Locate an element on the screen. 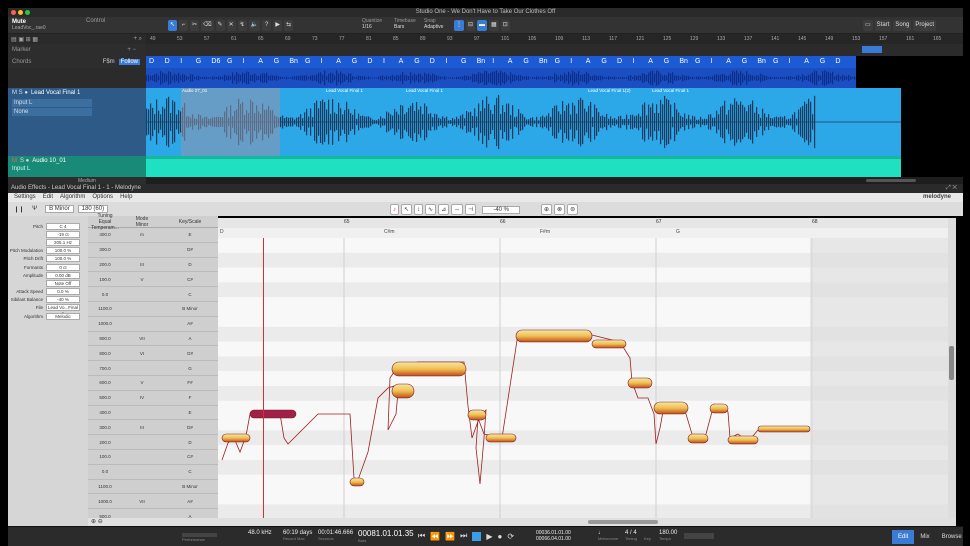 This screenshot has width=970, height=546. display-icon: ▭ is located at coordinates (868, 25).